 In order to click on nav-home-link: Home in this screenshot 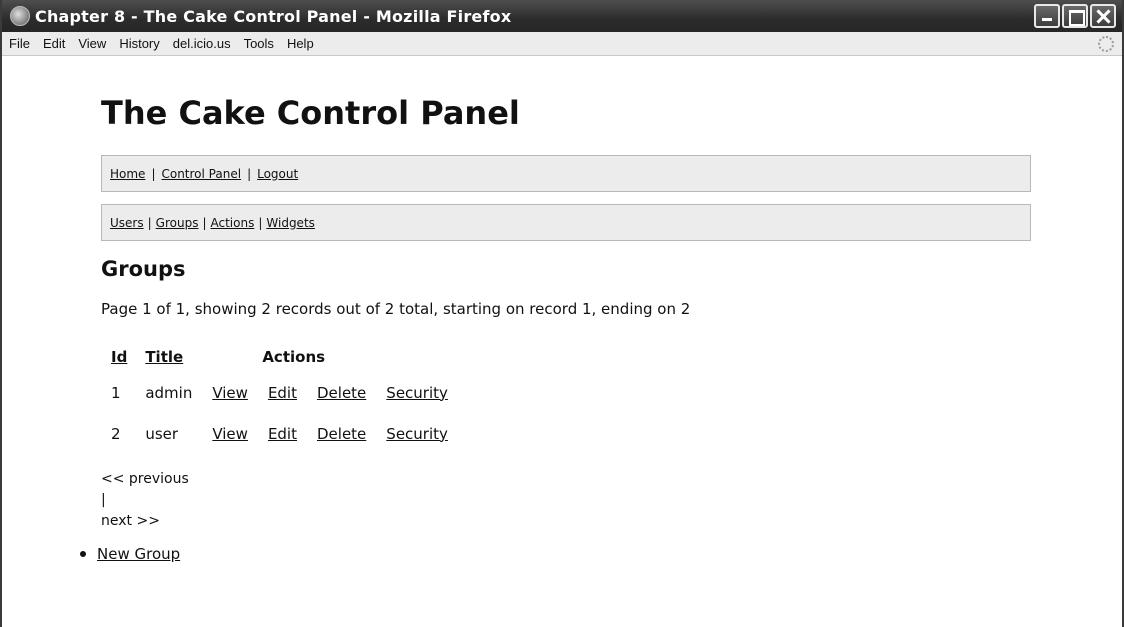, I will do `click(127, 174)`.